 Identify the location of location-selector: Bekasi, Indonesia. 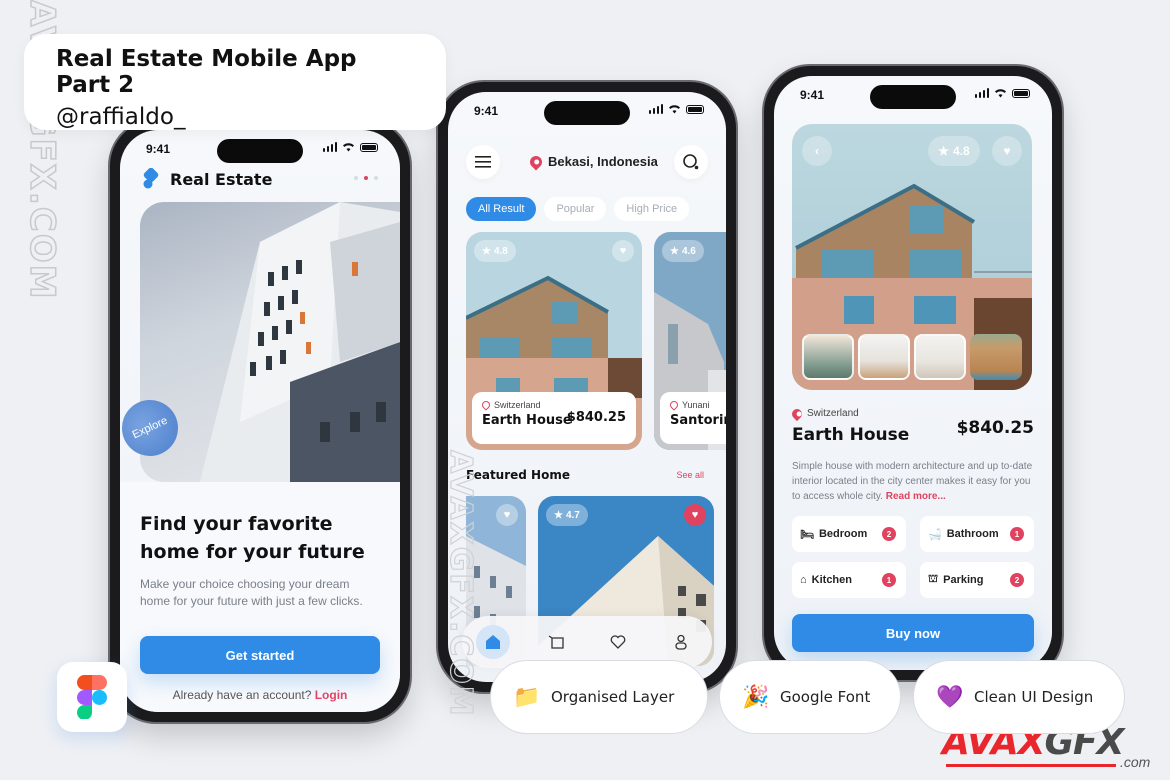
(592, 161).